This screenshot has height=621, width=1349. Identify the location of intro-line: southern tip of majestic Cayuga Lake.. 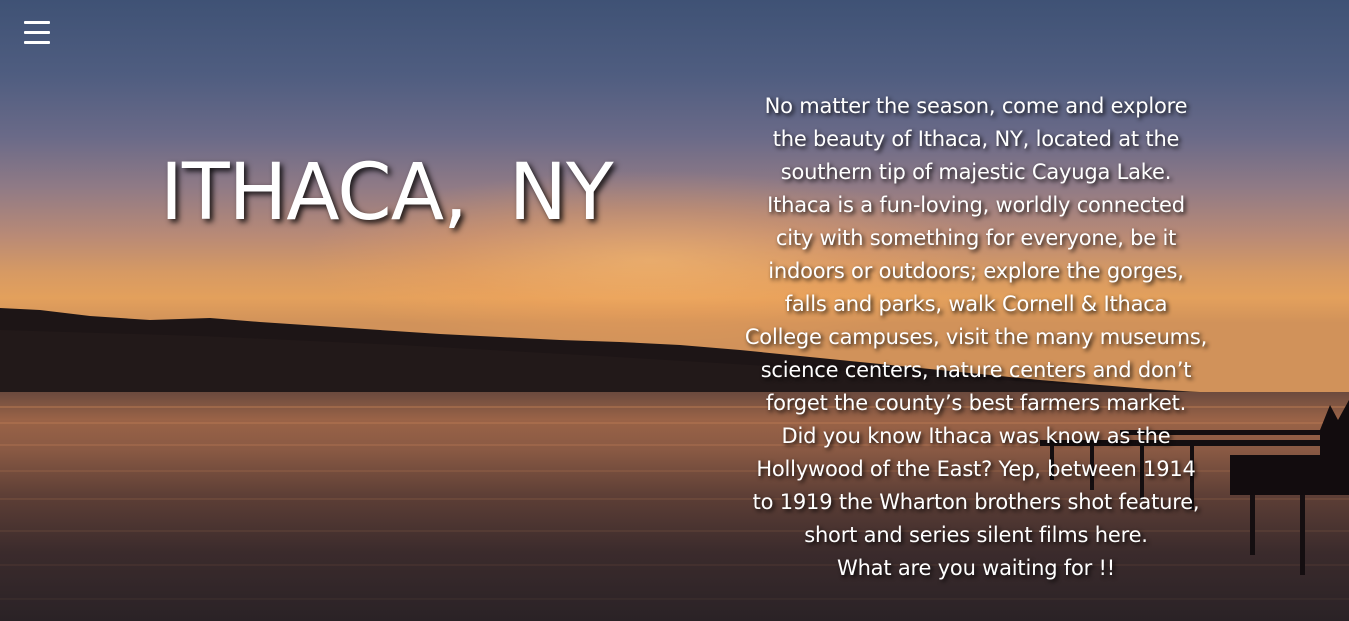
(976, 172).